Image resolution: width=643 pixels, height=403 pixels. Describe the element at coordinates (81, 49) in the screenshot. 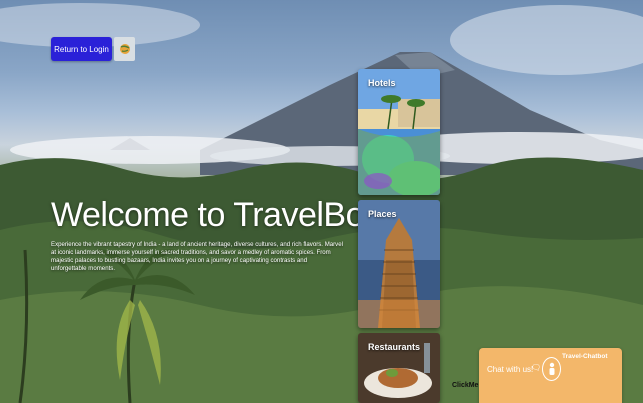

I see `return-to-login-button: Return to Login` at that location.